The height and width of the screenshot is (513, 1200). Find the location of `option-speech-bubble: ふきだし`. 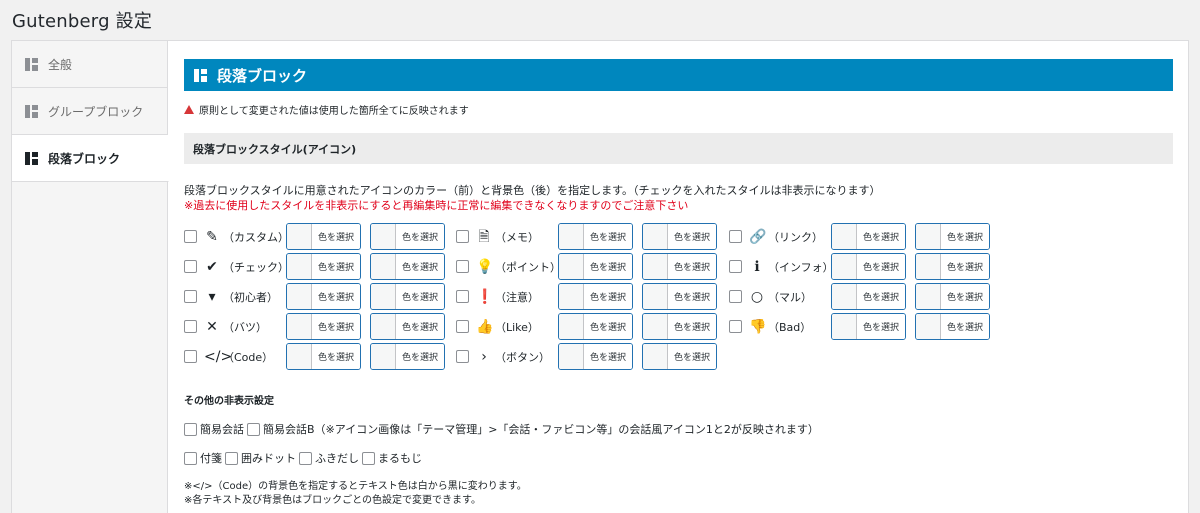

option-speech-bubble: ふきだし is located at coordinates (329, 458).